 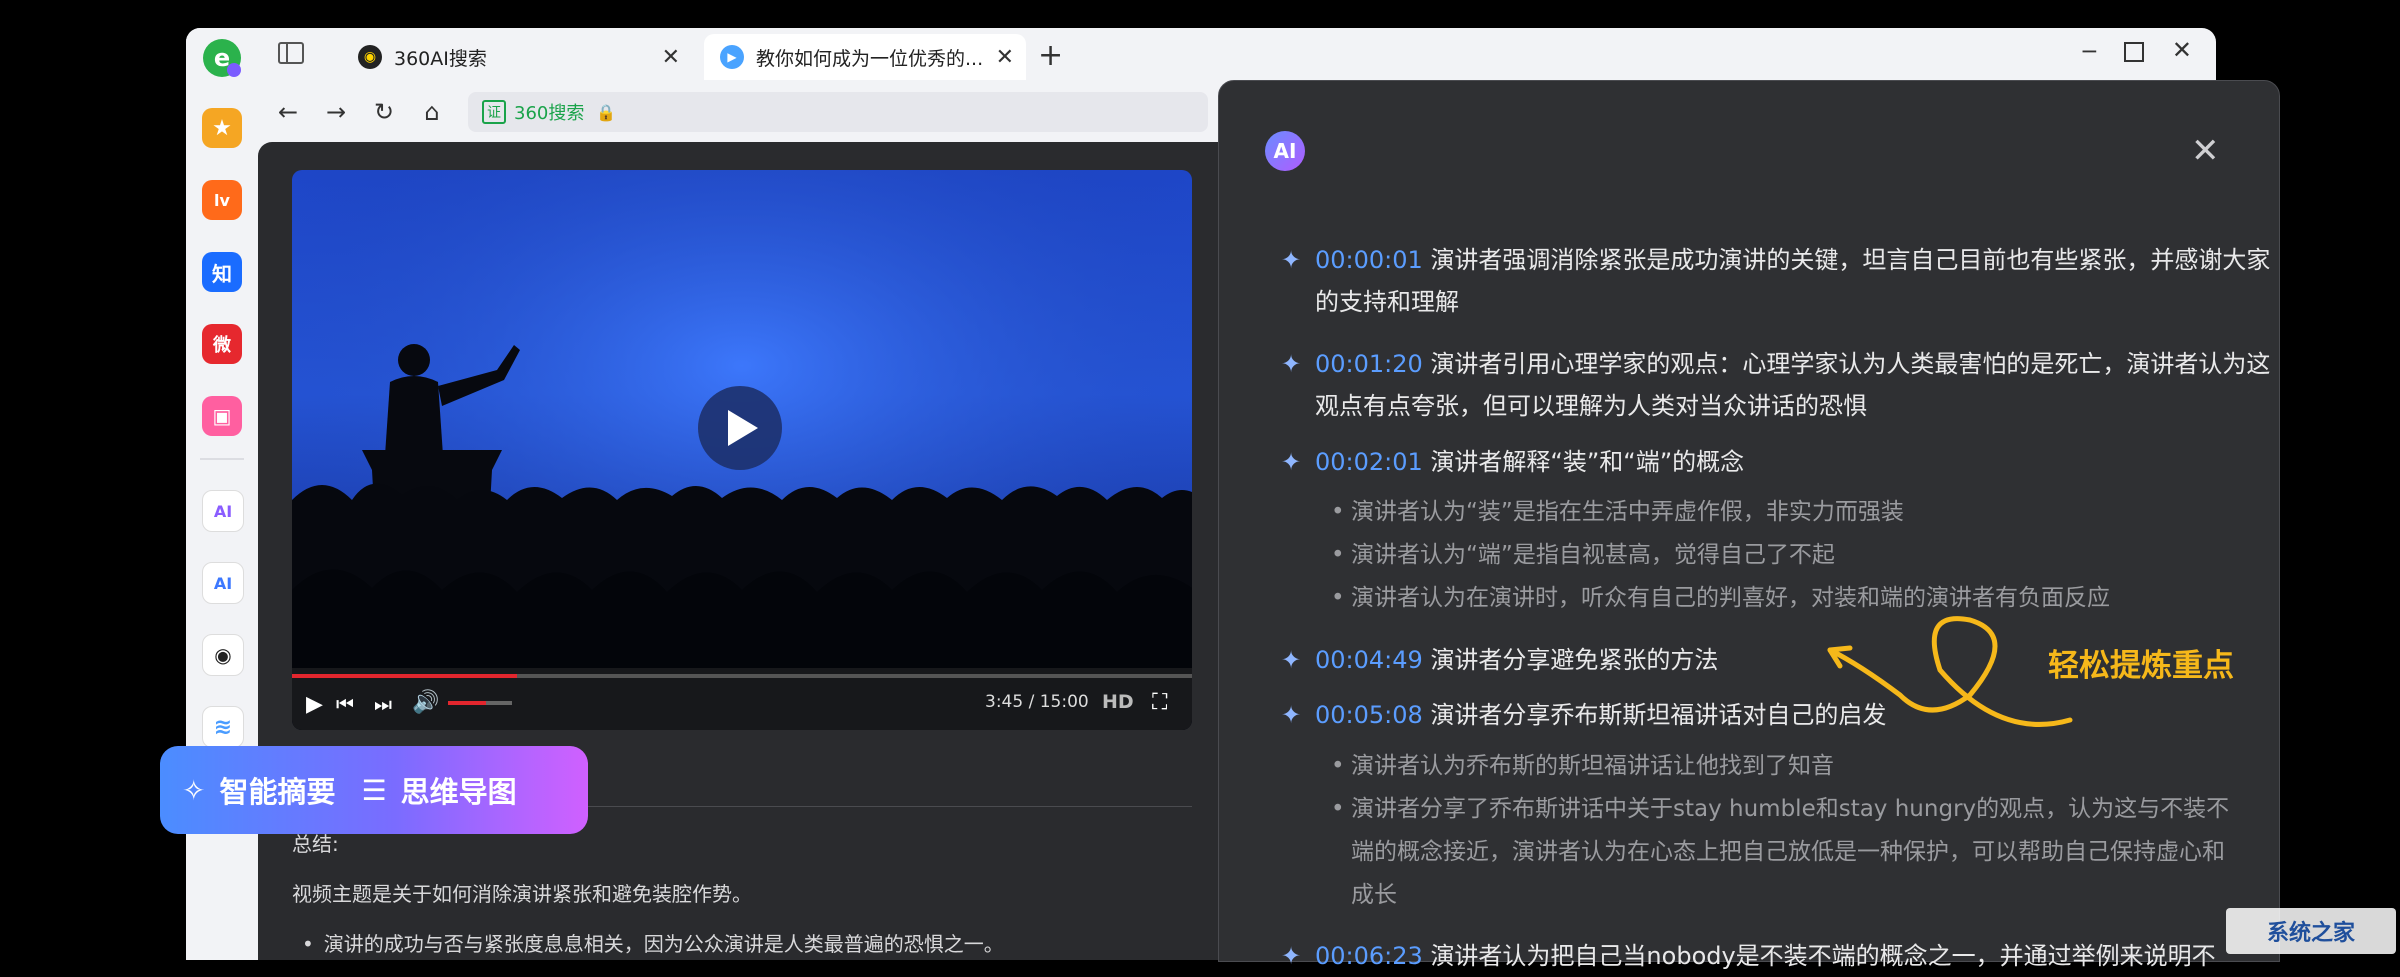 I want to click on bilibili-icon: ▣, so click(x=222, y=416).